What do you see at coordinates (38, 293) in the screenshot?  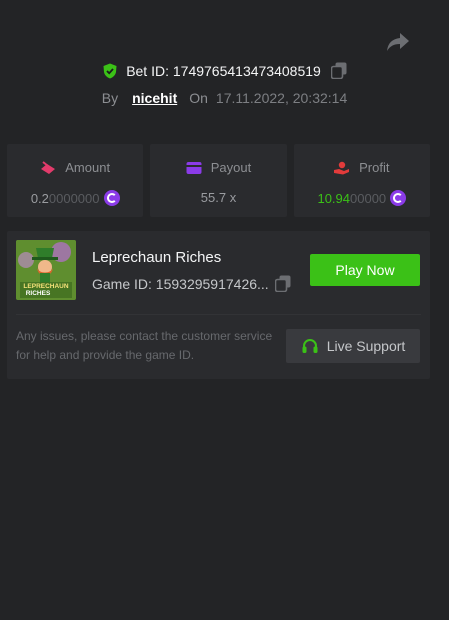 I see `svg-text: RICHES` at bounding box center [38, 293].